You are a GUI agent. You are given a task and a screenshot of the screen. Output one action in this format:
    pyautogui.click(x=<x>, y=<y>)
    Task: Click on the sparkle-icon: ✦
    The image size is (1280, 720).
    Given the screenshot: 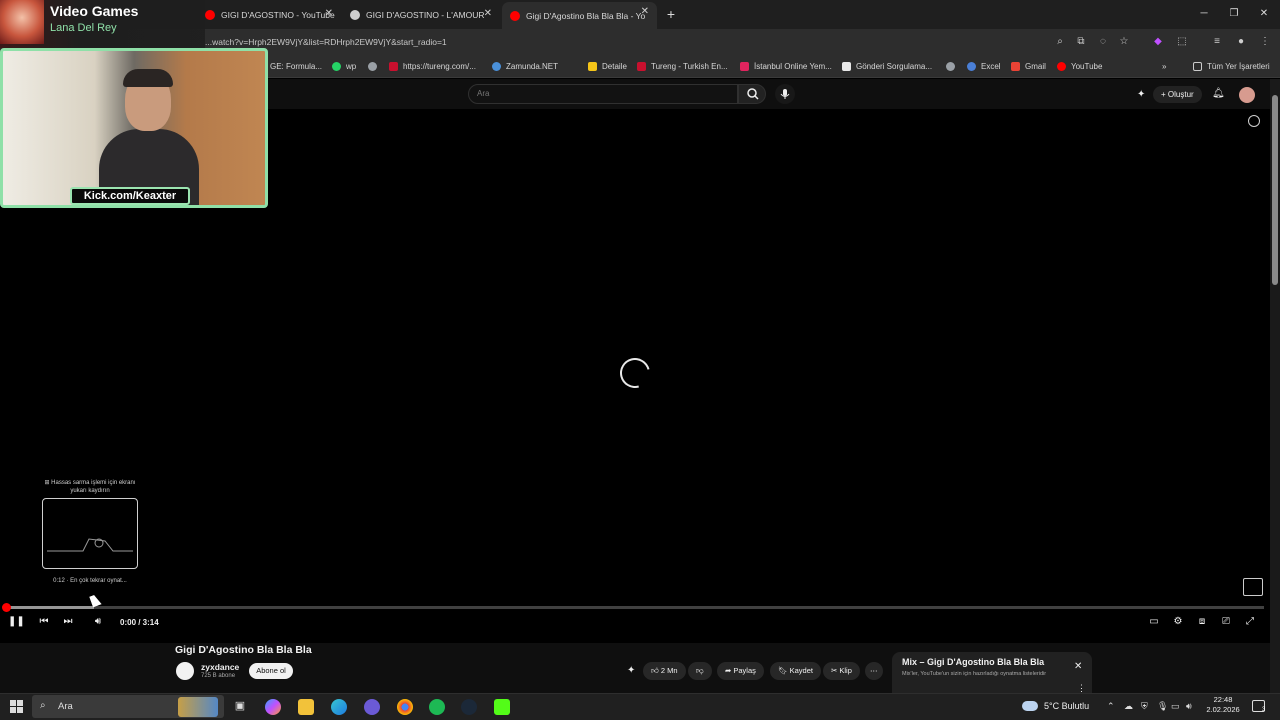 What is the action you would take?
    pyautogui.click(x=1141, y=94)
    